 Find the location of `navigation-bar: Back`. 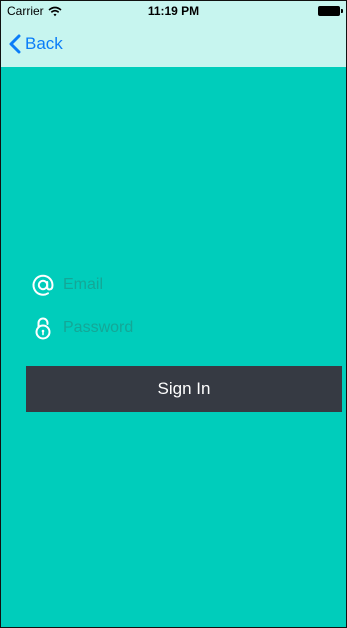

navigation-bar: Back is located at coordinates (173, 44).